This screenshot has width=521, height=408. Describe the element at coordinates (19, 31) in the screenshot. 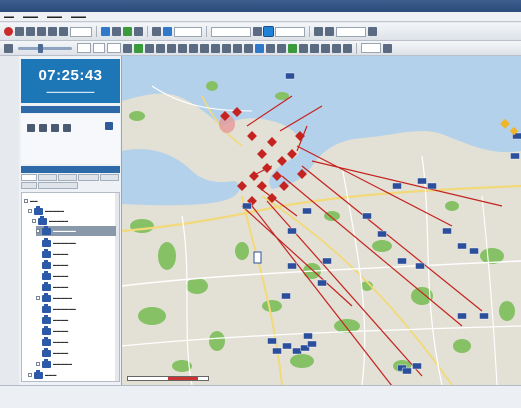

I see `rewind-icon` at that location.